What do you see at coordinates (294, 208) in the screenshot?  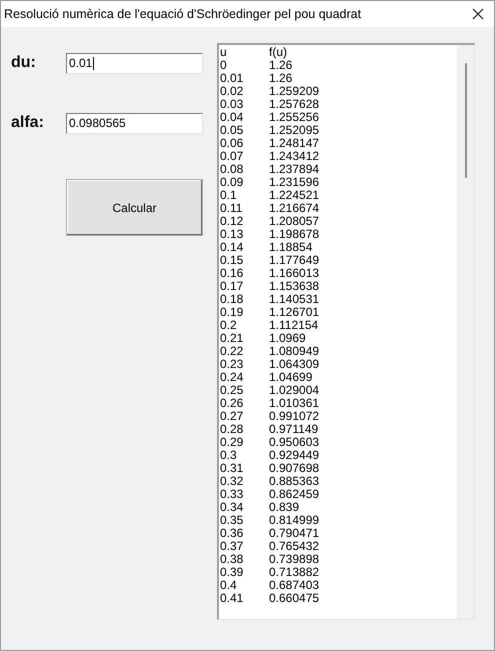 I see `list-cell: 1.216674` at bounding box center [294, 208].